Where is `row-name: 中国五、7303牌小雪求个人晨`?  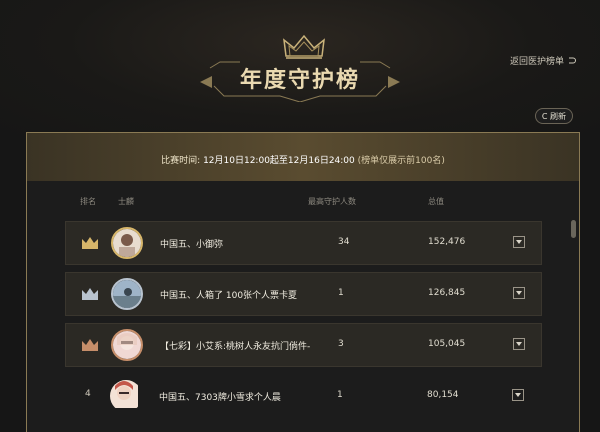
row-name: 中国五、7303牌小雪求个人晨 is located at coordinates (220, 398).